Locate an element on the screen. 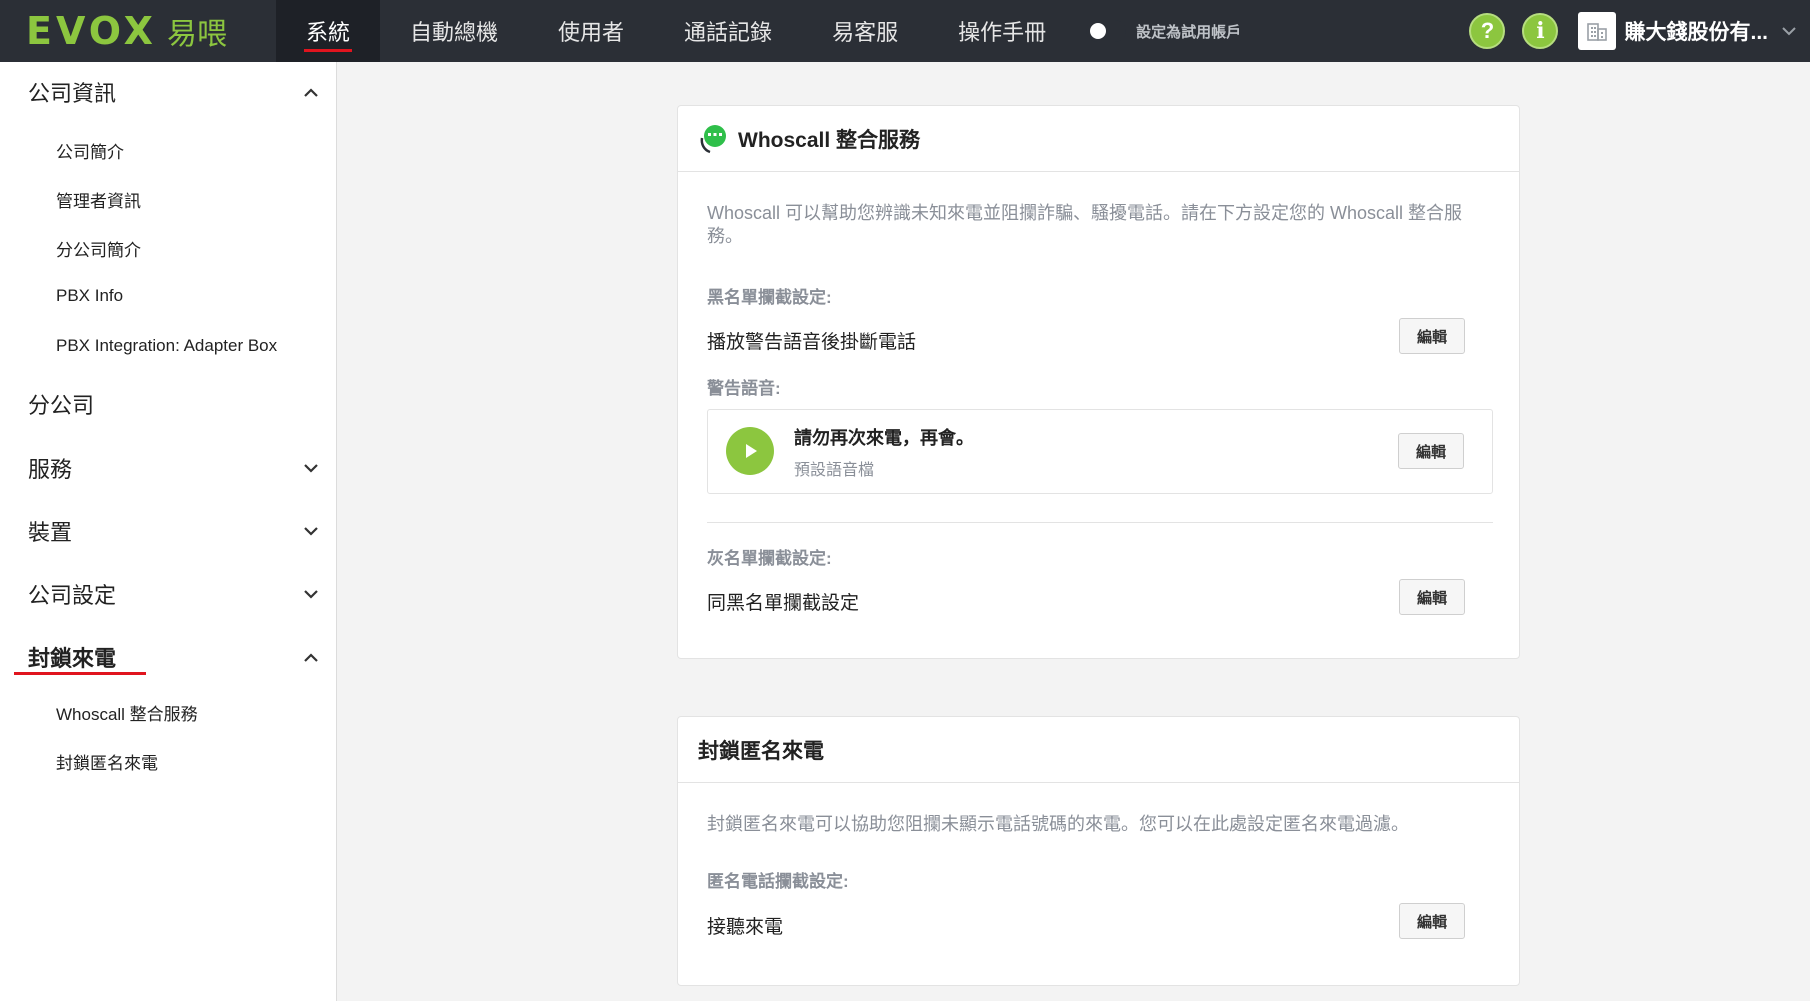  anonymous-edit-button: 編輯 is located at coordinates (1432, 921).